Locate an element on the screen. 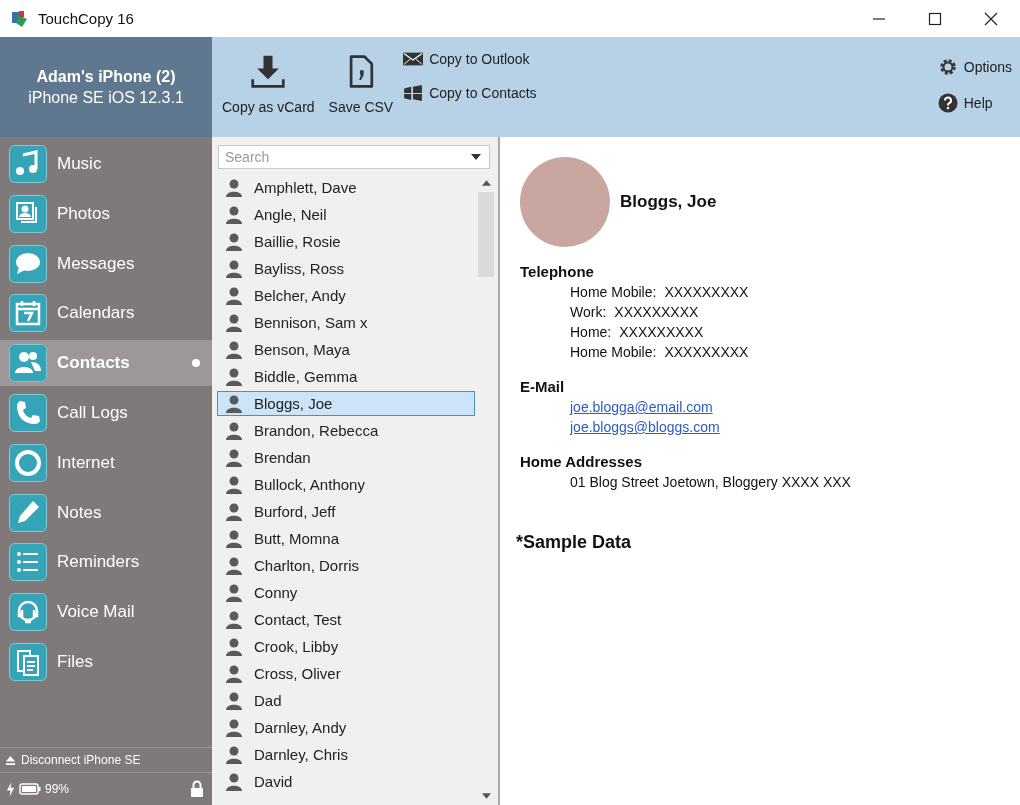 This screenshot has width=1020, height=805. scroll-down-icon is located at coordinates (486, 796).